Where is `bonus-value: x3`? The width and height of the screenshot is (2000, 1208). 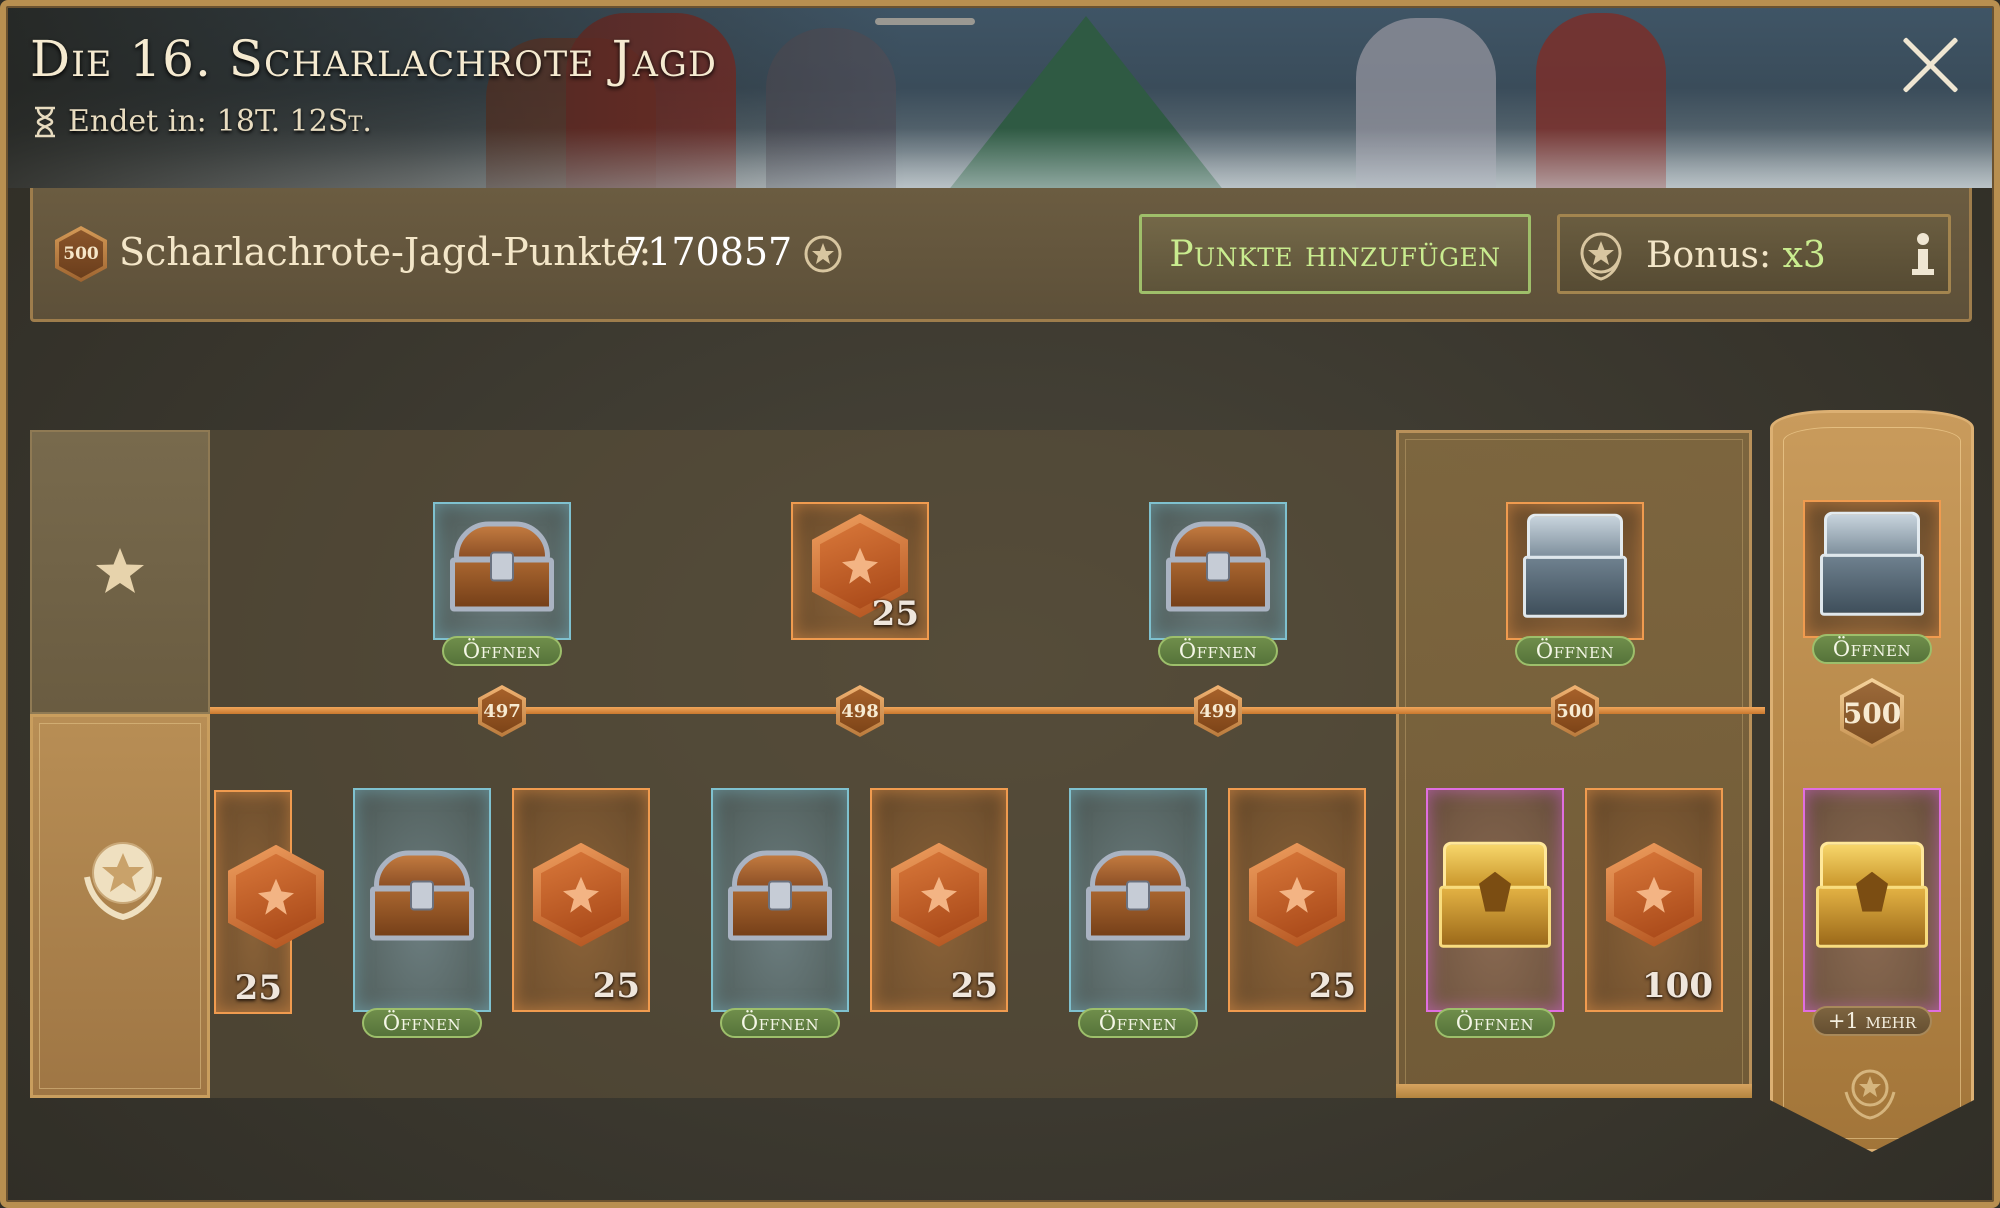 bonus-value: x3 is located at coordinates (1804, 255).